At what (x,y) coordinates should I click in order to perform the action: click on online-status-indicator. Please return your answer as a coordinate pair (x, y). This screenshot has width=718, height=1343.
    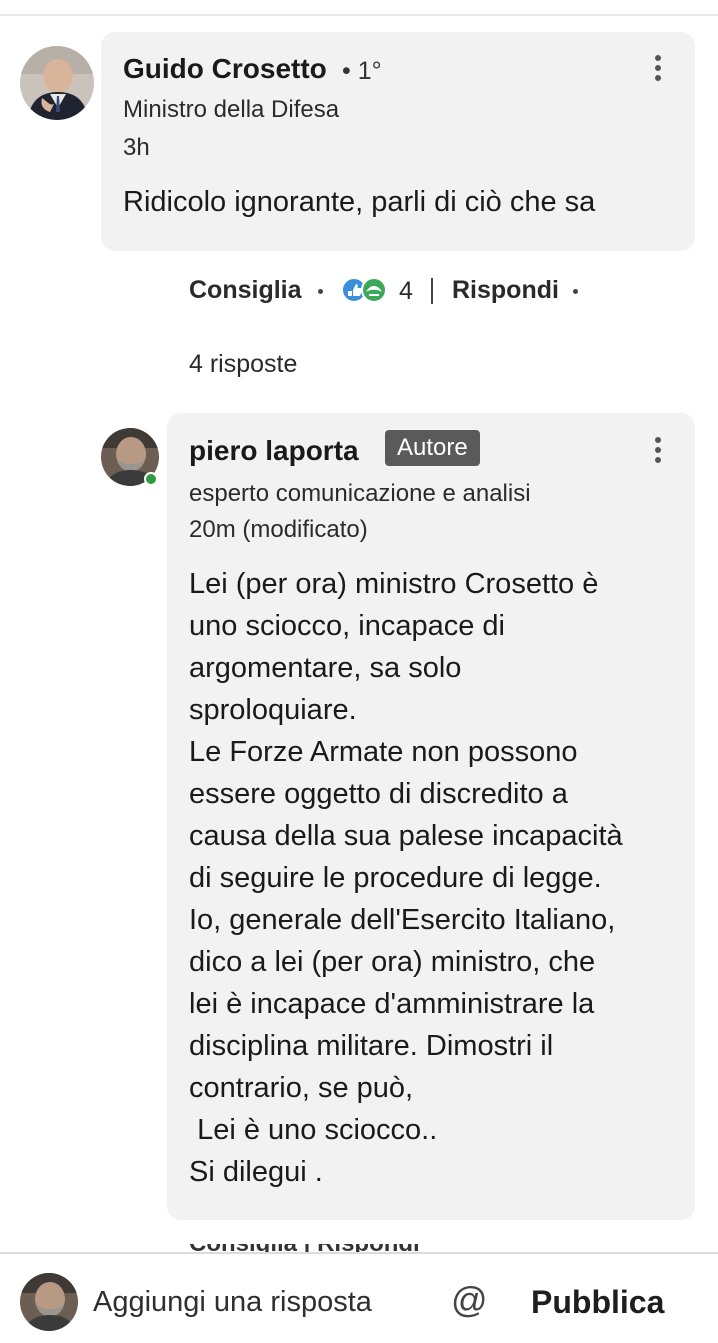
    Looking at the image, I should click on (151, 479).